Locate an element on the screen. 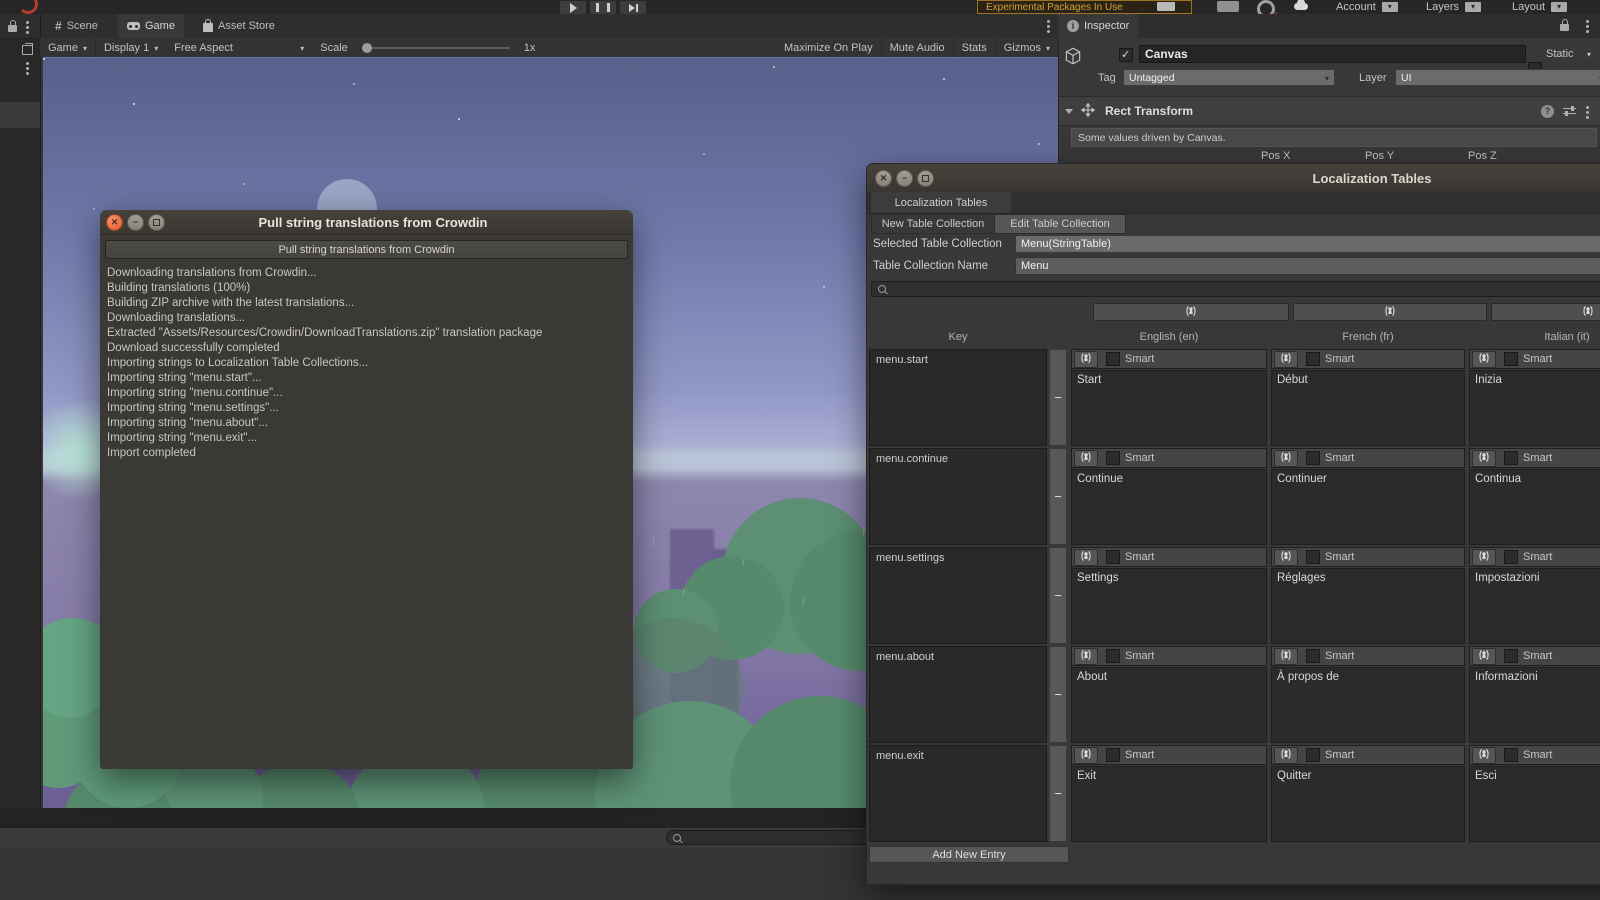 The height and width of the screenshot is (900, 1600). translation-text-field: Continue is located at coordinates (1169, 507).